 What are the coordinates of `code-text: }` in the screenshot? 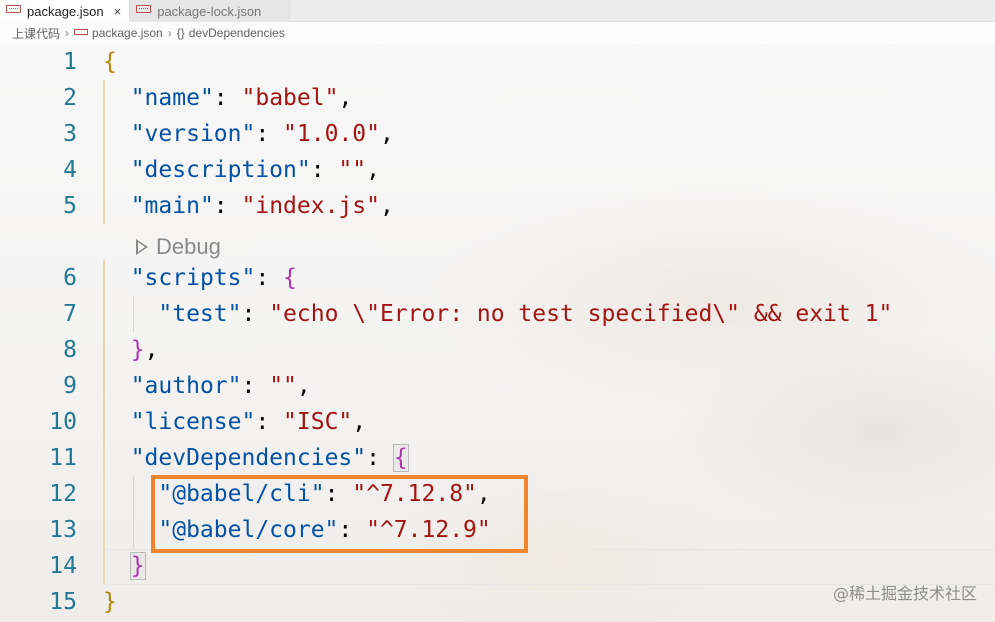 It's located at (110, 602).